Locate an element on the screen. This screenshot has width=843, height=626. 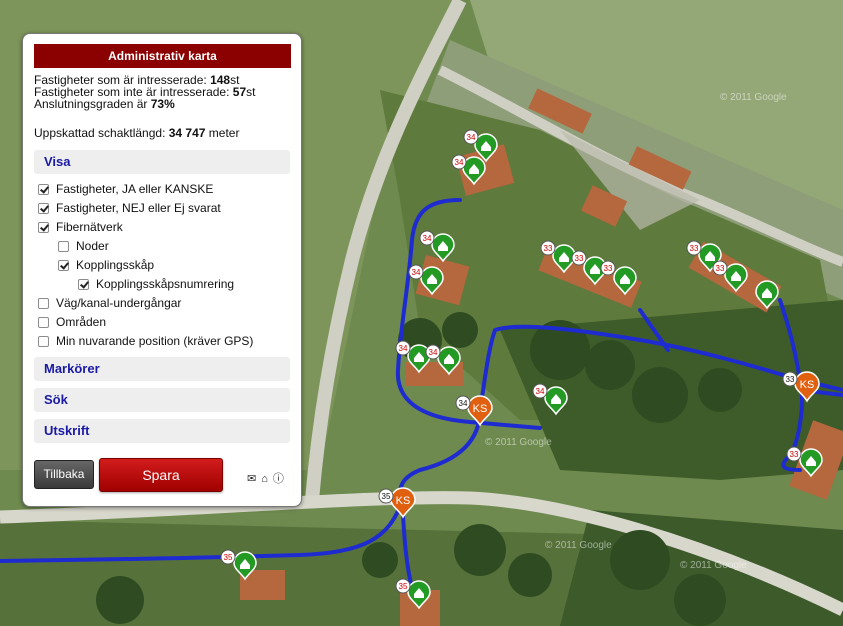
option-omraden: Områden is located at coordinates (72, 322).